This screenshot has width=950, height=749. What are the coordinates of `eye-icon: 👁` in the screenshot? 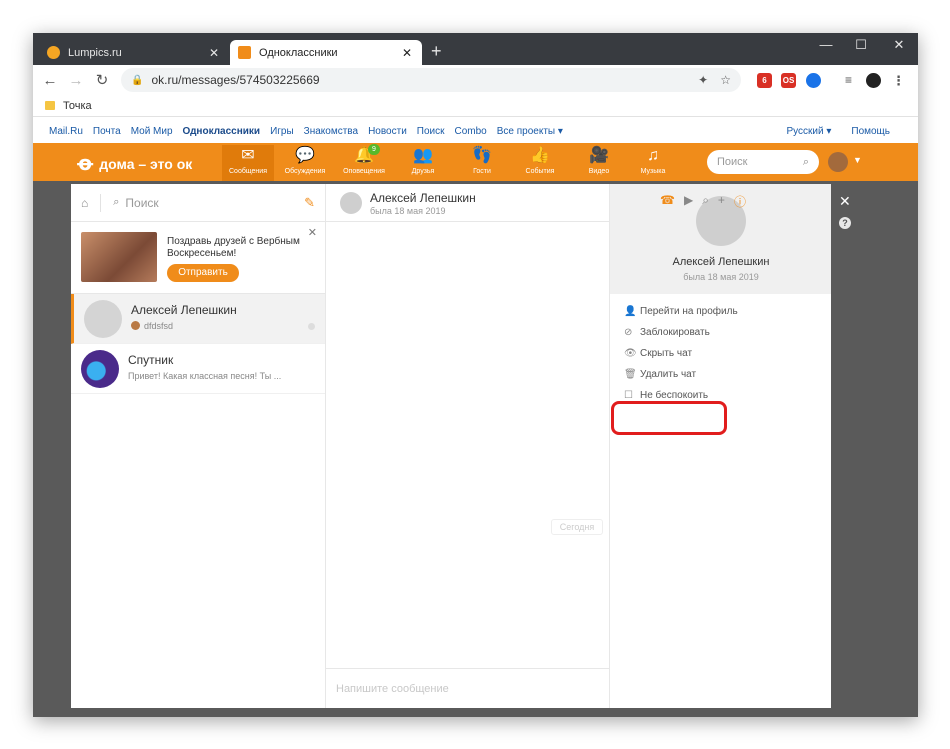 It's located at (630, 353).